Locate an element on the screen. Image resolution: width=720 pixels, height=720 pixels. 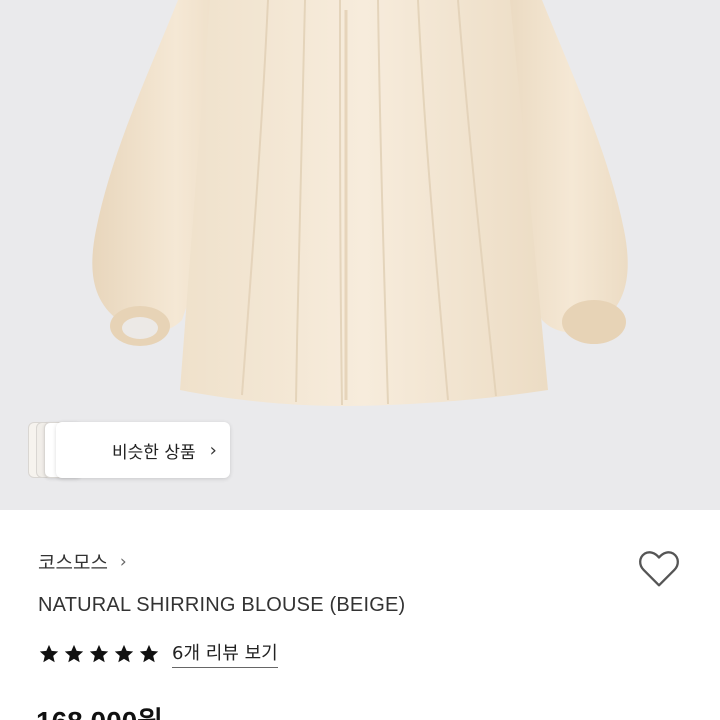
similar-products-label: 비슷한 상품 is located at coordinates (154, 452).